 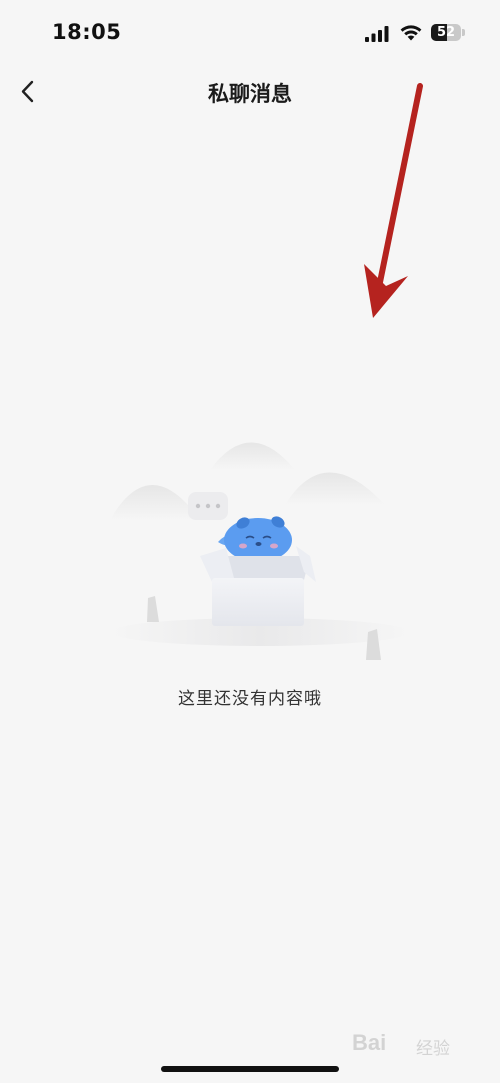 What do you see at coordinates (411, 33) in the screenshot?
I see `wifi-icon` at bounding box center [411, 33].